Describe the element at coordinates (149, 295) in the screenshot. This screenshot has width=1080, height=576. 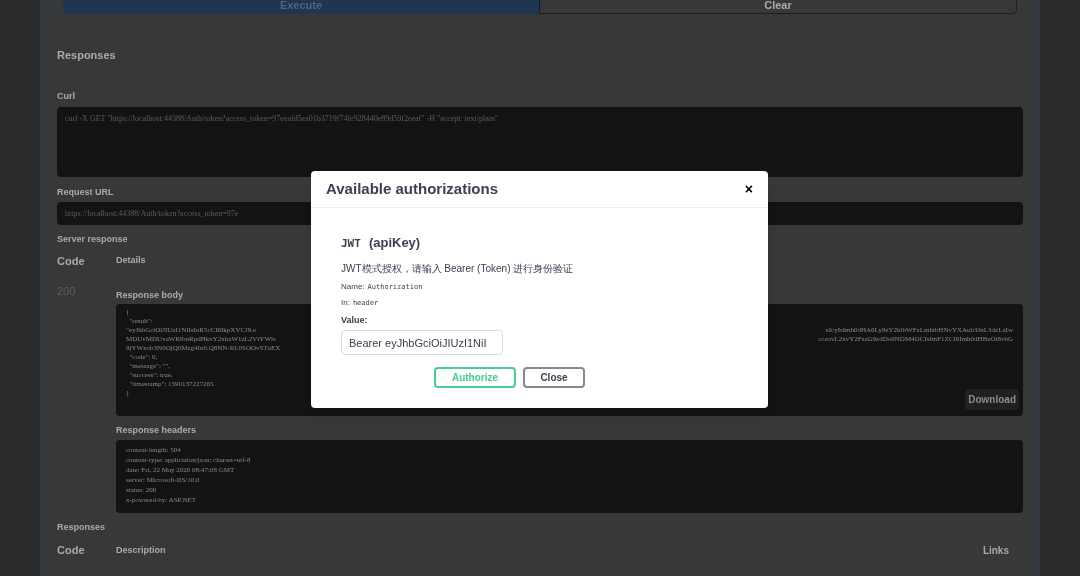
I see `response-body-label: Response body` at that location.